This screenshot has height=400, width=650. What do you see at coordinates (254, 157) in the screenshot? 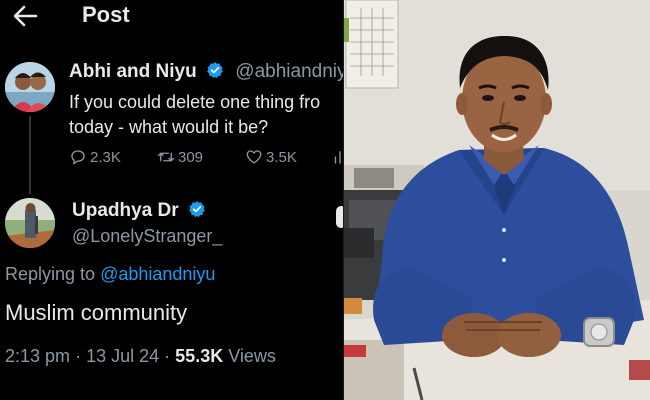
I see `heart-icon` at bounding box center [254, 157].